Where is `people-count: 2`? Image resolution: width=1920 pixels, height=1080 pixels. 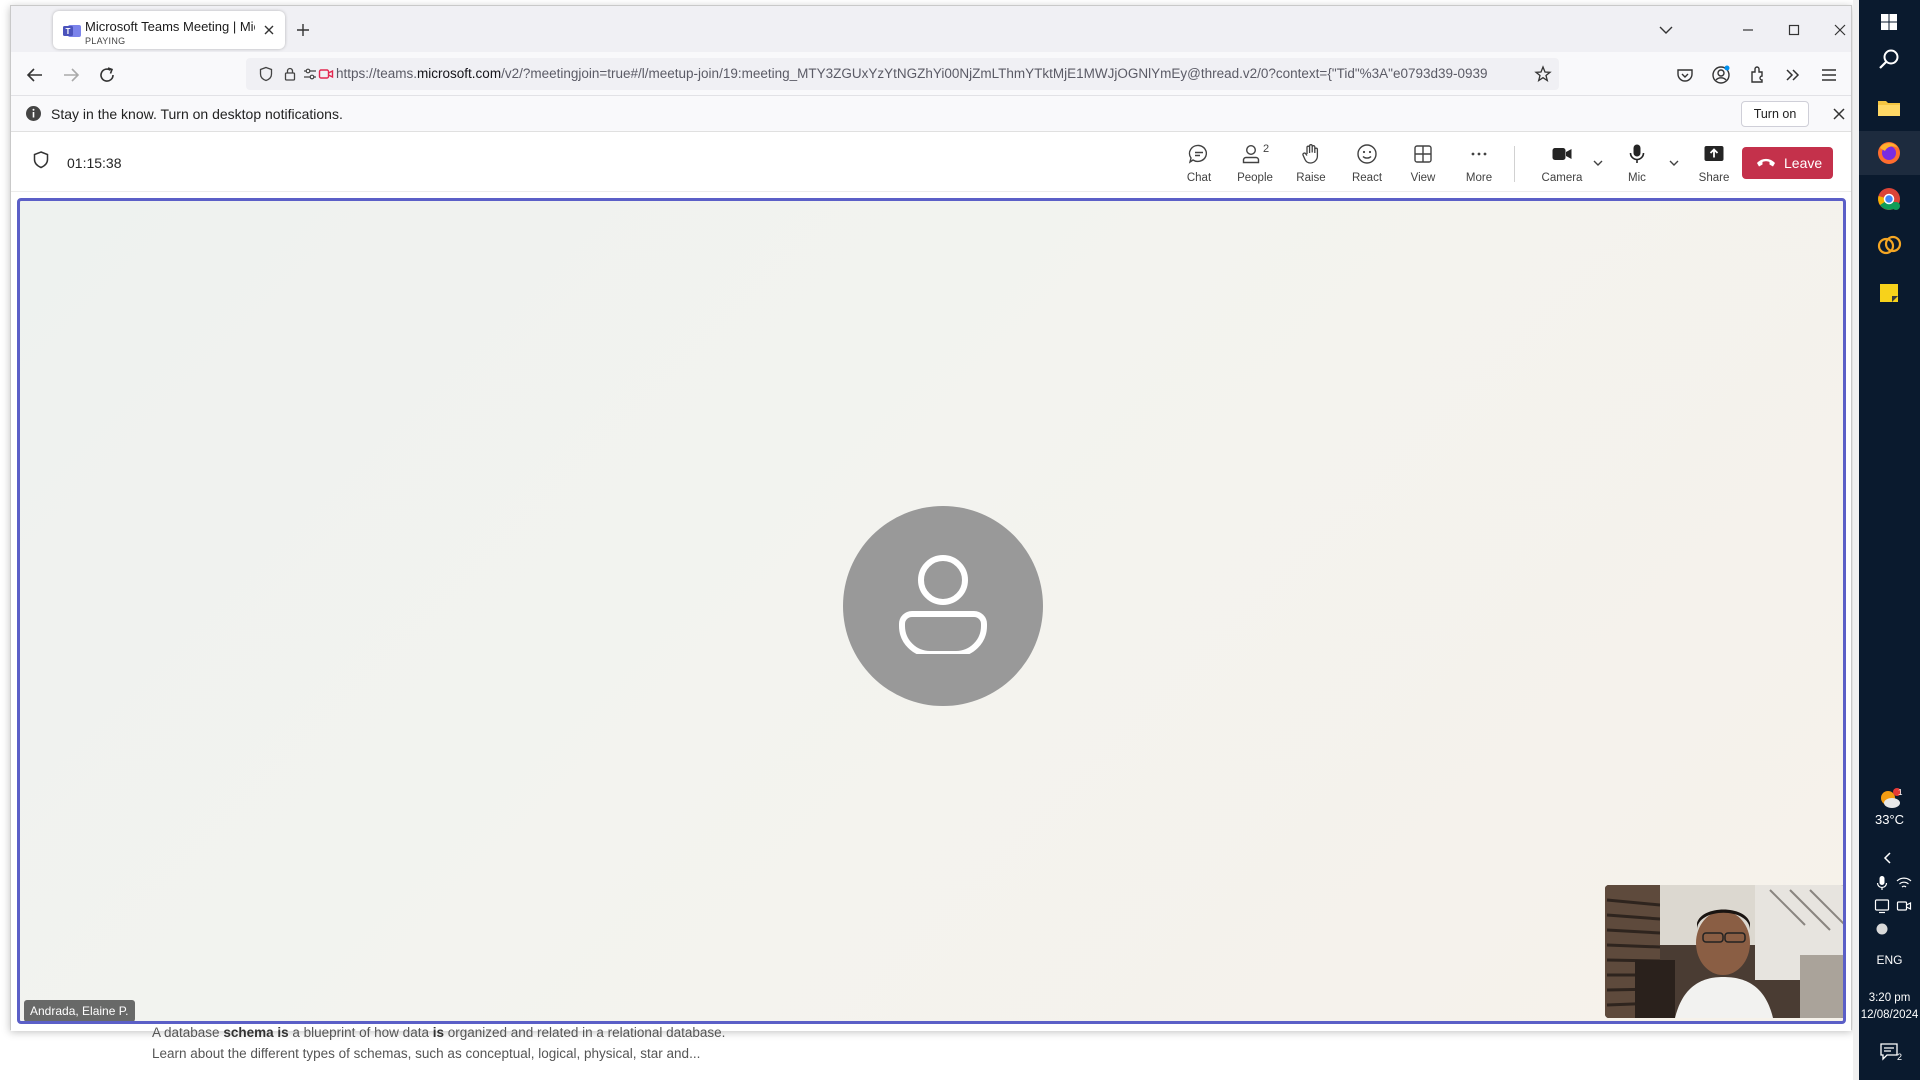 people-count: 2 is located at coordinates (1266, 149).